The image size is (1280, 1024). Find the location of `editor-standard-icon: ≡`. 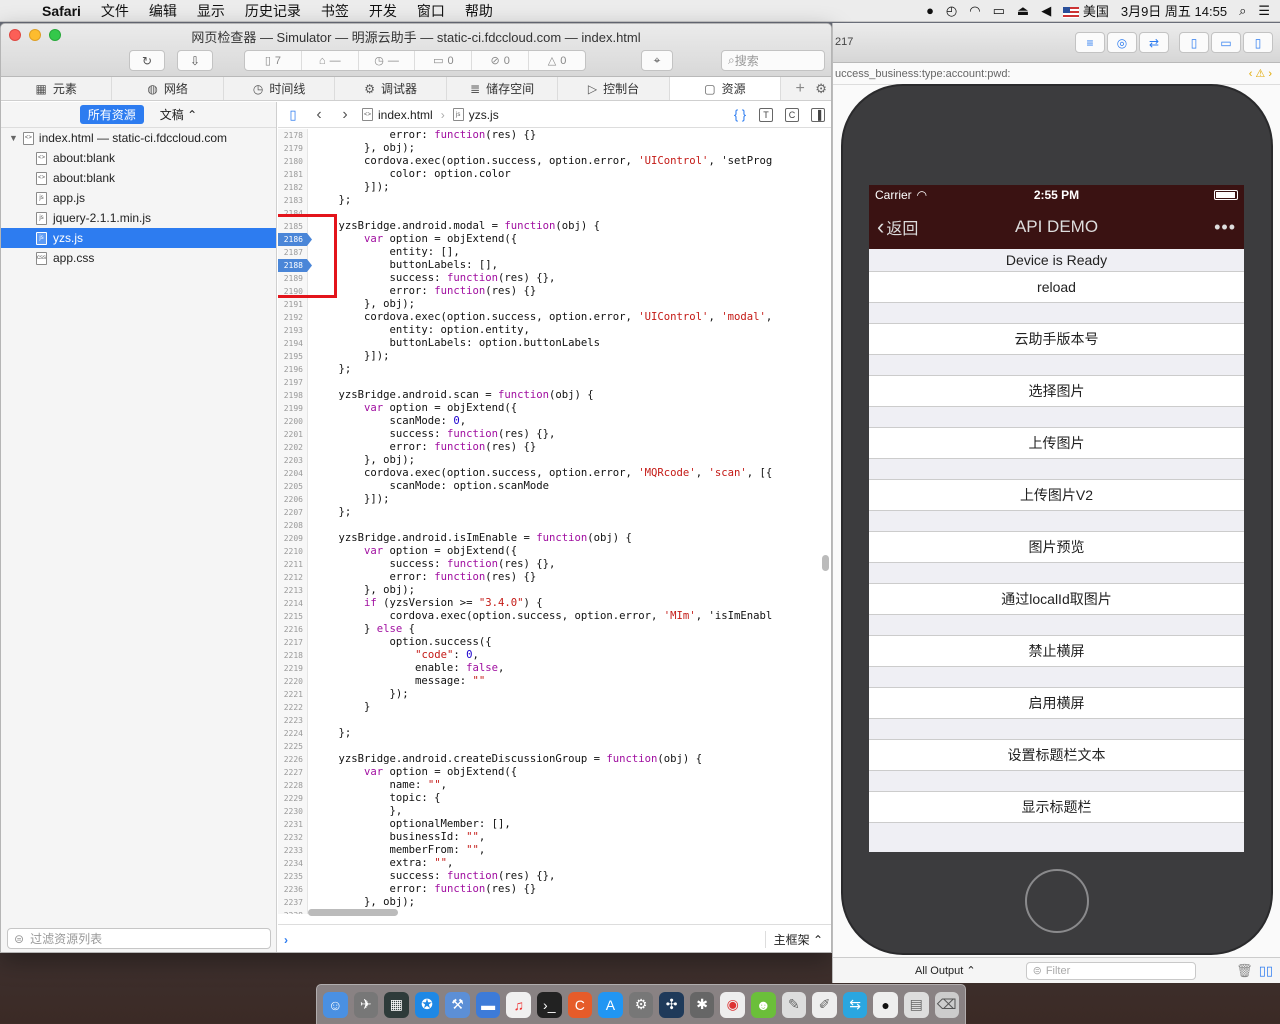

editor-standard-icon: ≡ is located at coordinates (1090, 42).